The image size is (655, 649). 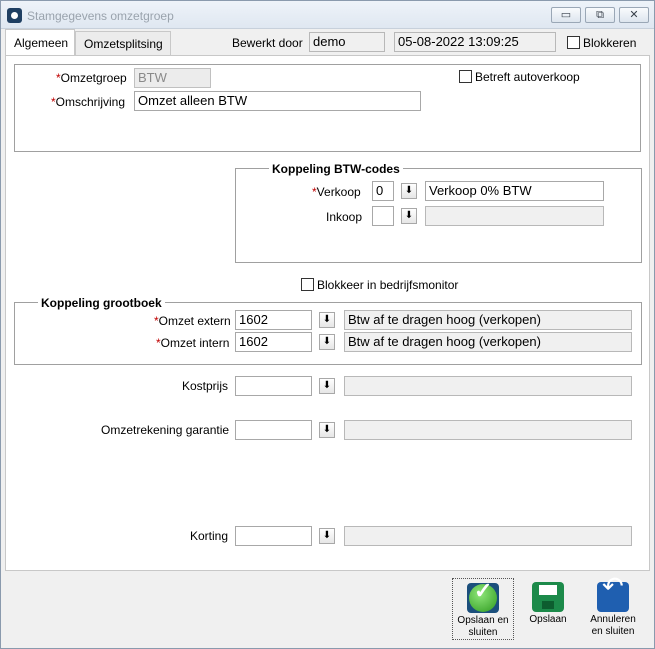 What do you see at coordinates (327, 430) in the screenshot?
I see `omzetrekening-garantie-lookup-icon: ⬇` at bounding box center [327, 430].